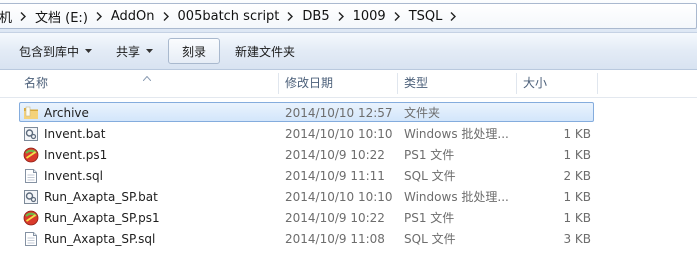 The height and width of the screenshot is (264, 697). I want to click on file-name: Archive, so click(66, 113).